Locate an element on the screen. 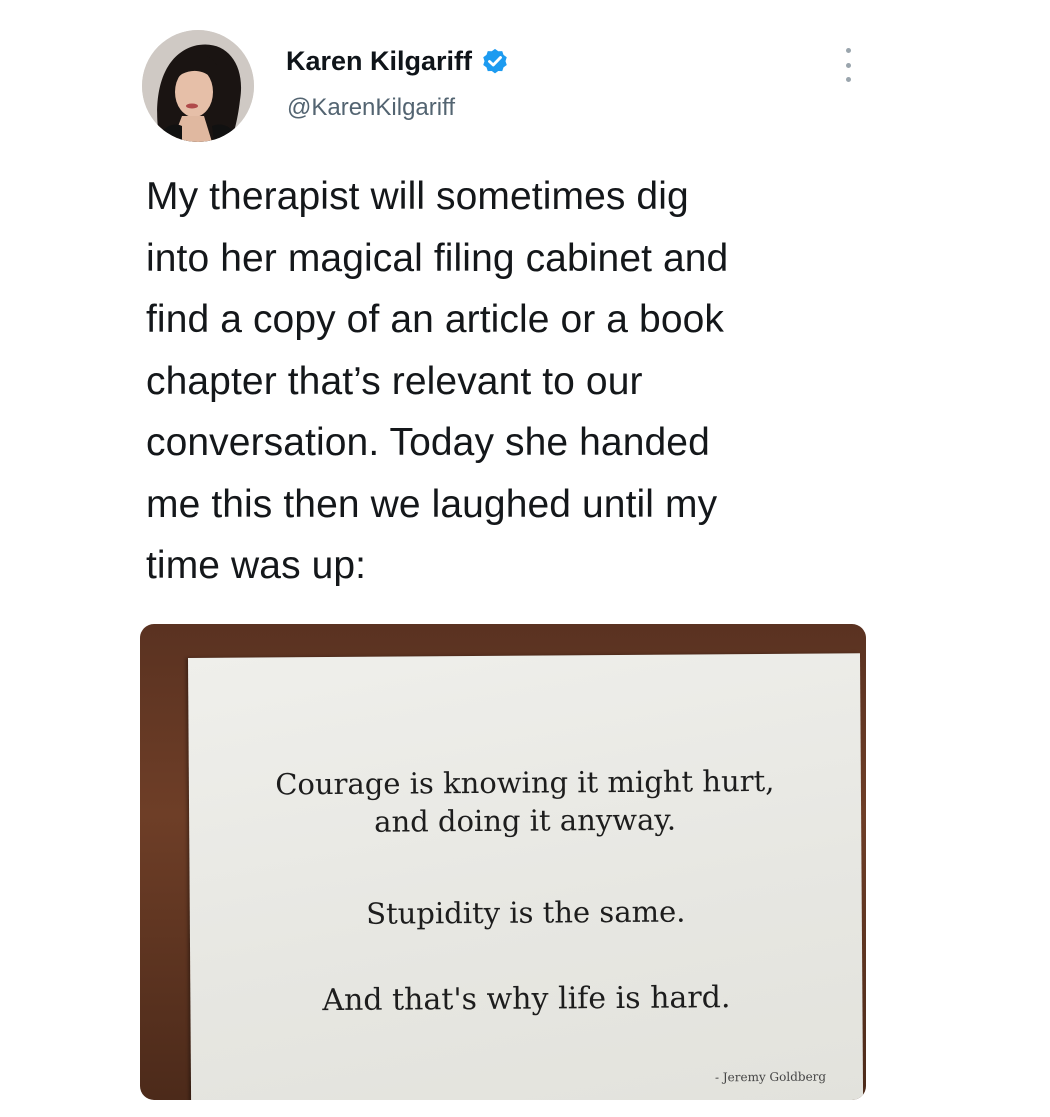  quote-attribution: - Jeremy Goldberg is located at coordinates (770, 1077).